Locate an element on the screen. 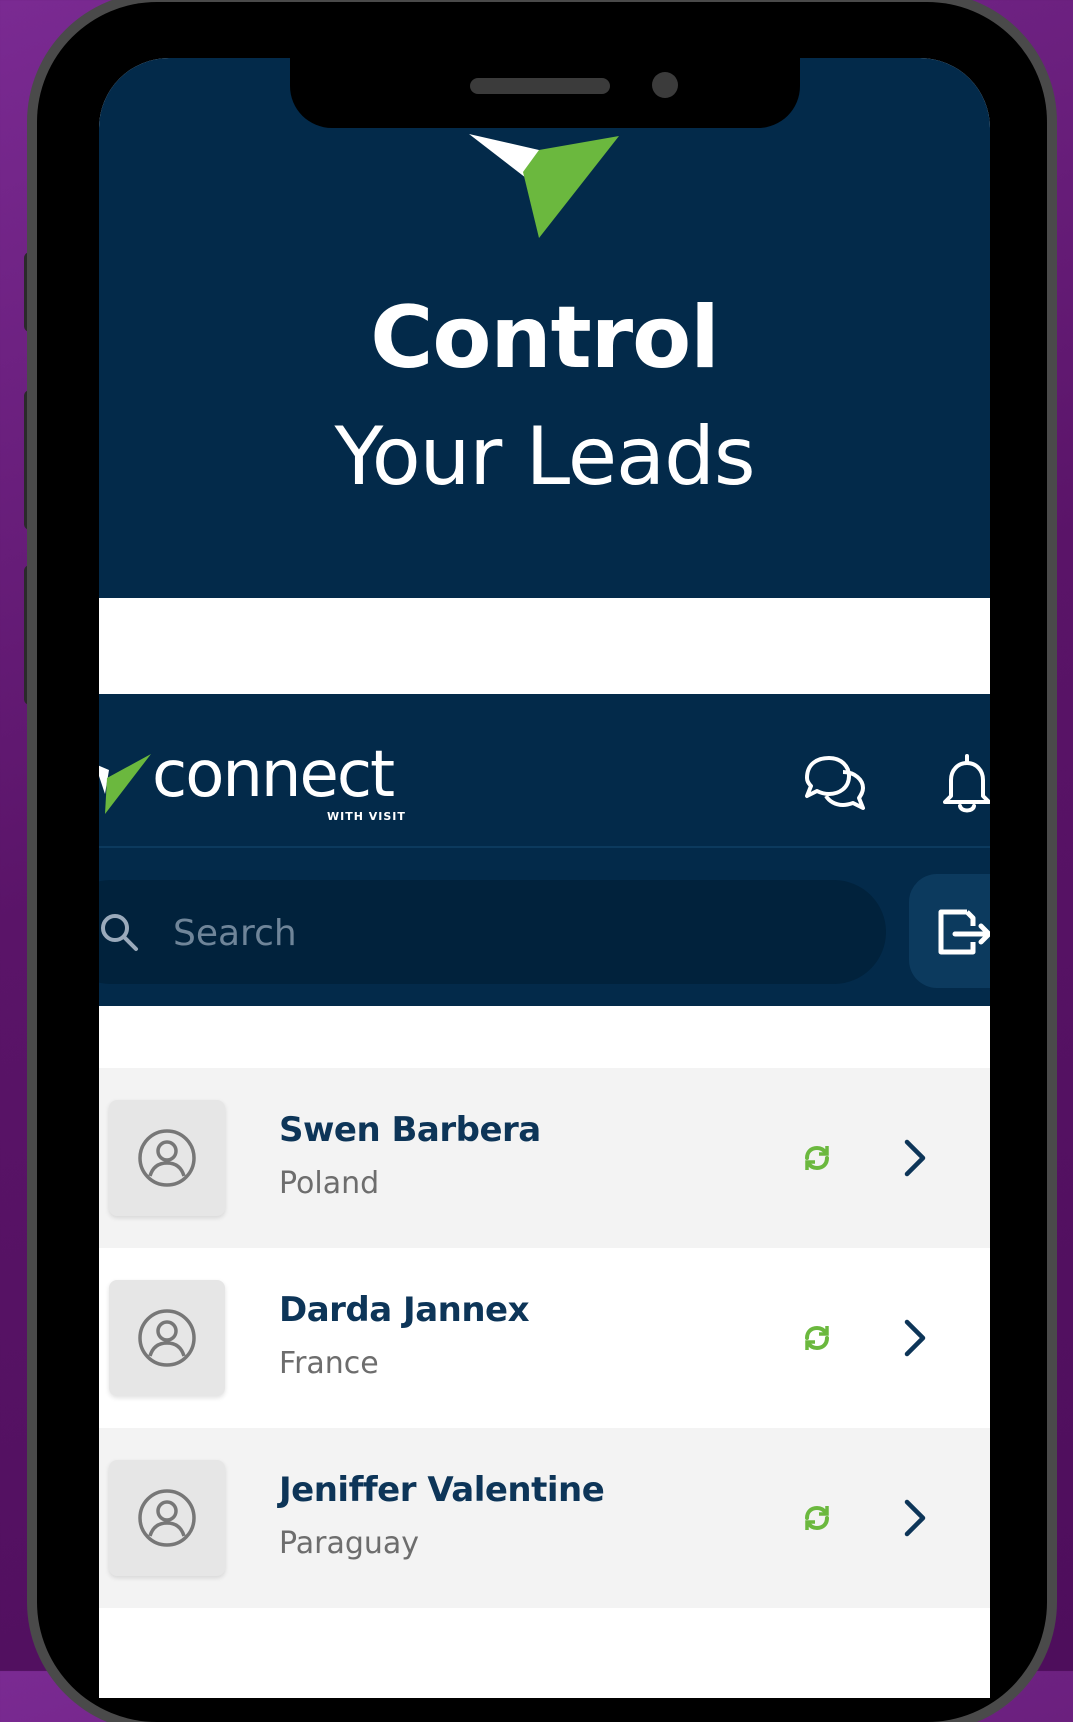  search-bar is located at coordinates (492, 932).